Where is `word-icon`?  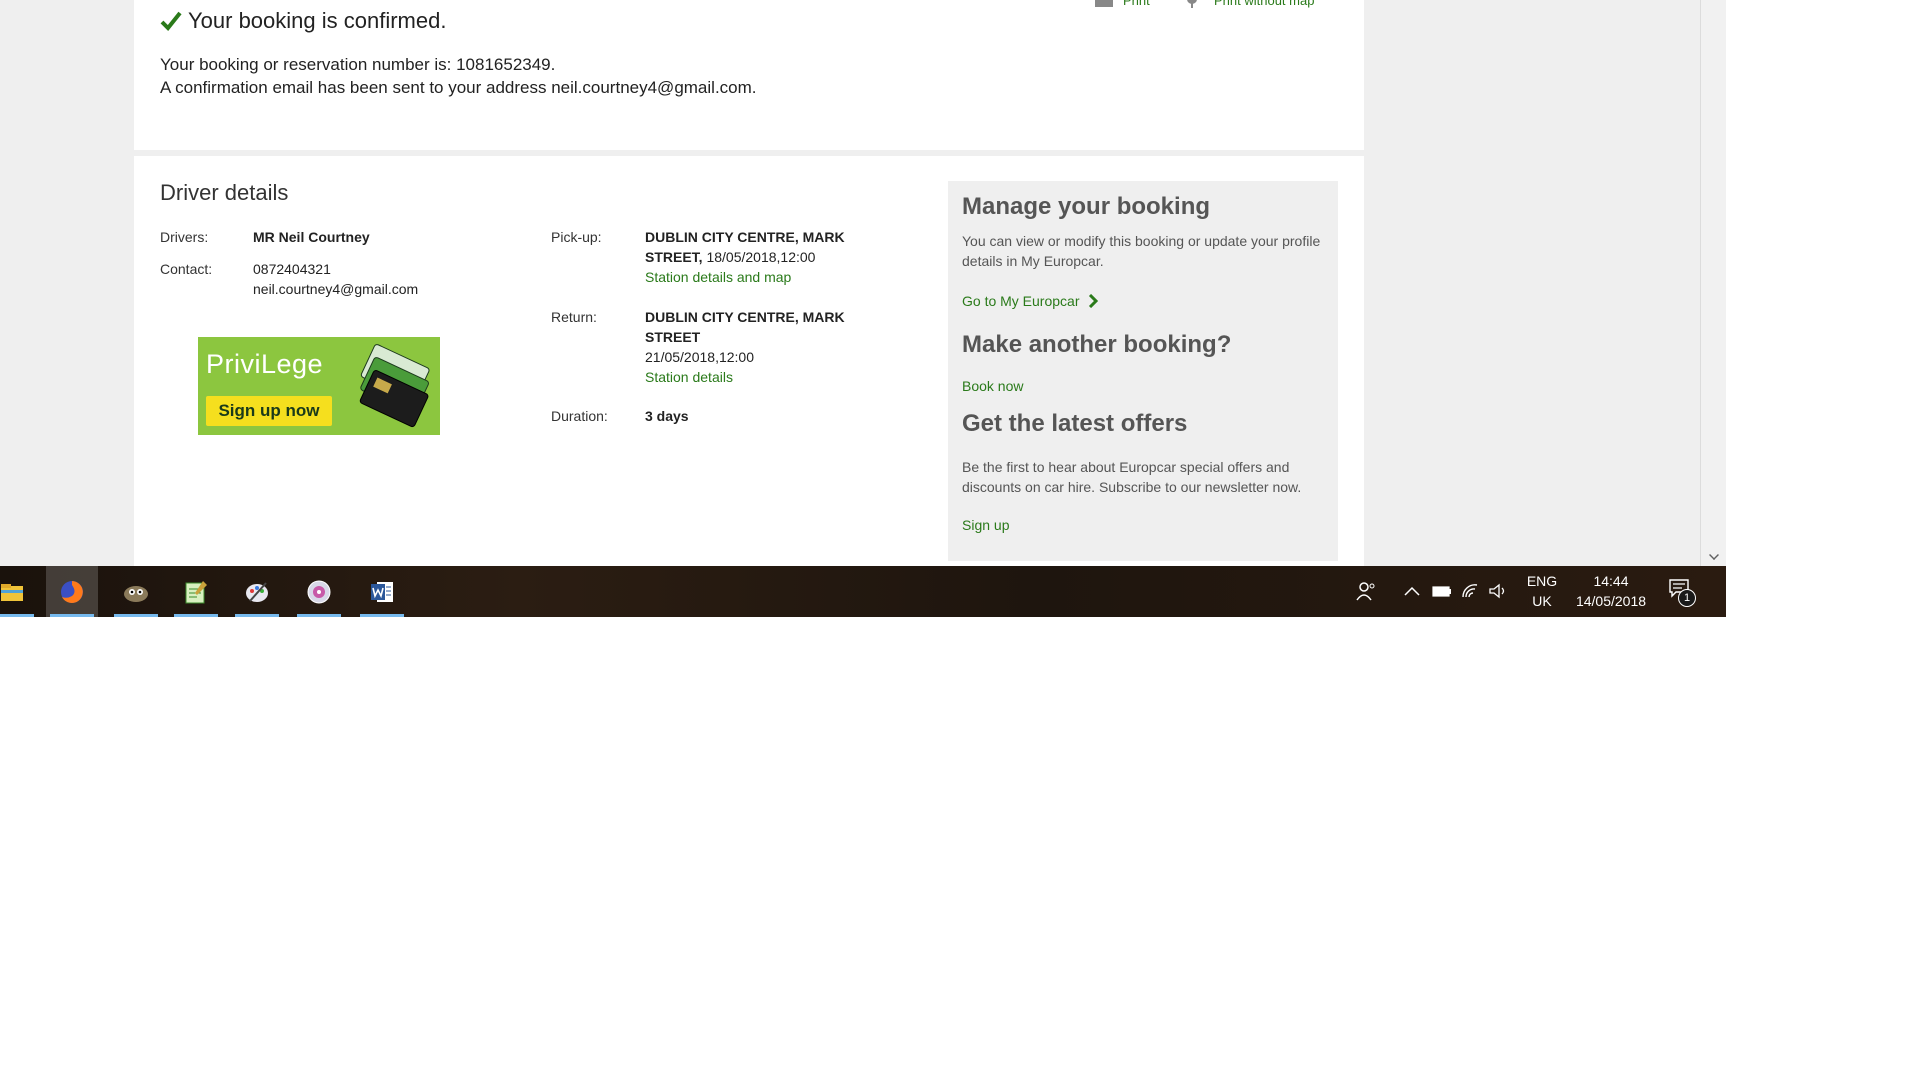 word-icon is located at coordinates (382, 591).